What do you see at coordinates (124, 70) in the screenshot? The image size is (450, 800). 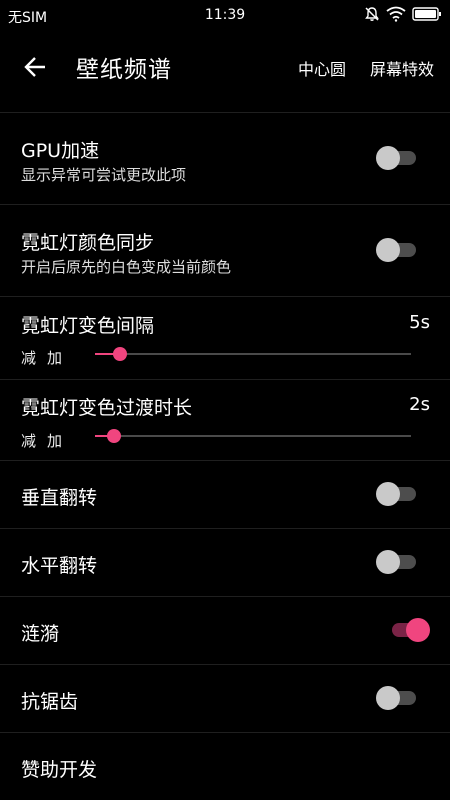 I see `page-title: 壁纸频谱` at bounding box center [124, 70].